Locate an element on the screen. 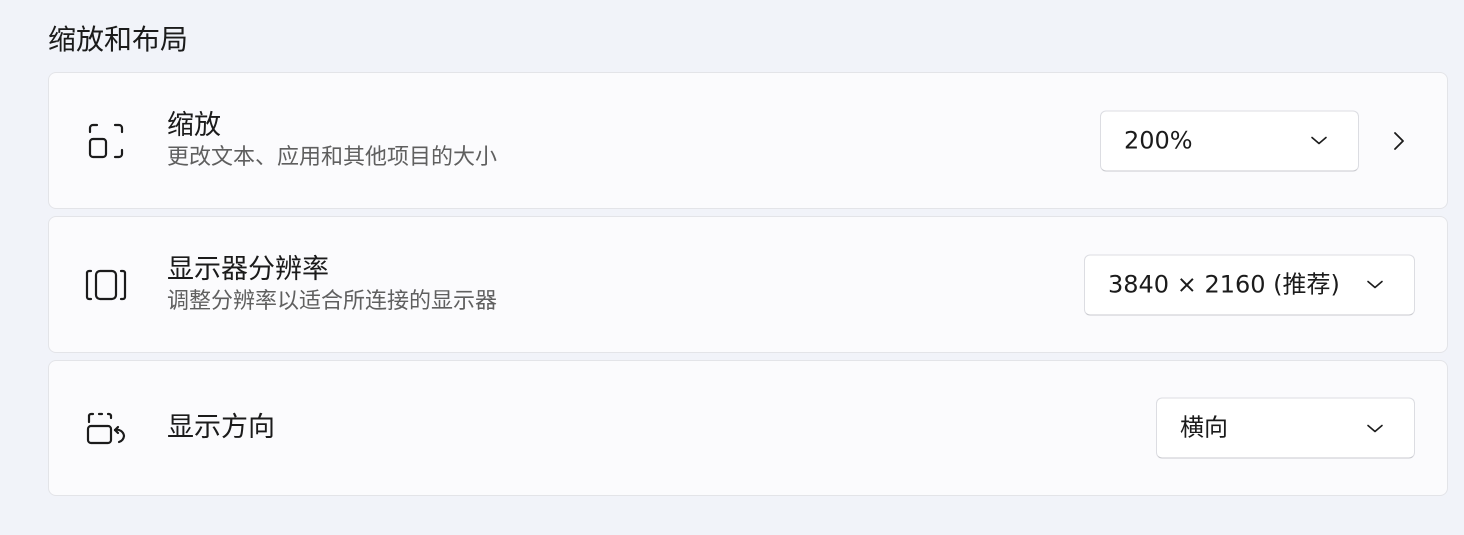  orientation-dropdown-value: 横向 is located at coordinates (1204, 427).